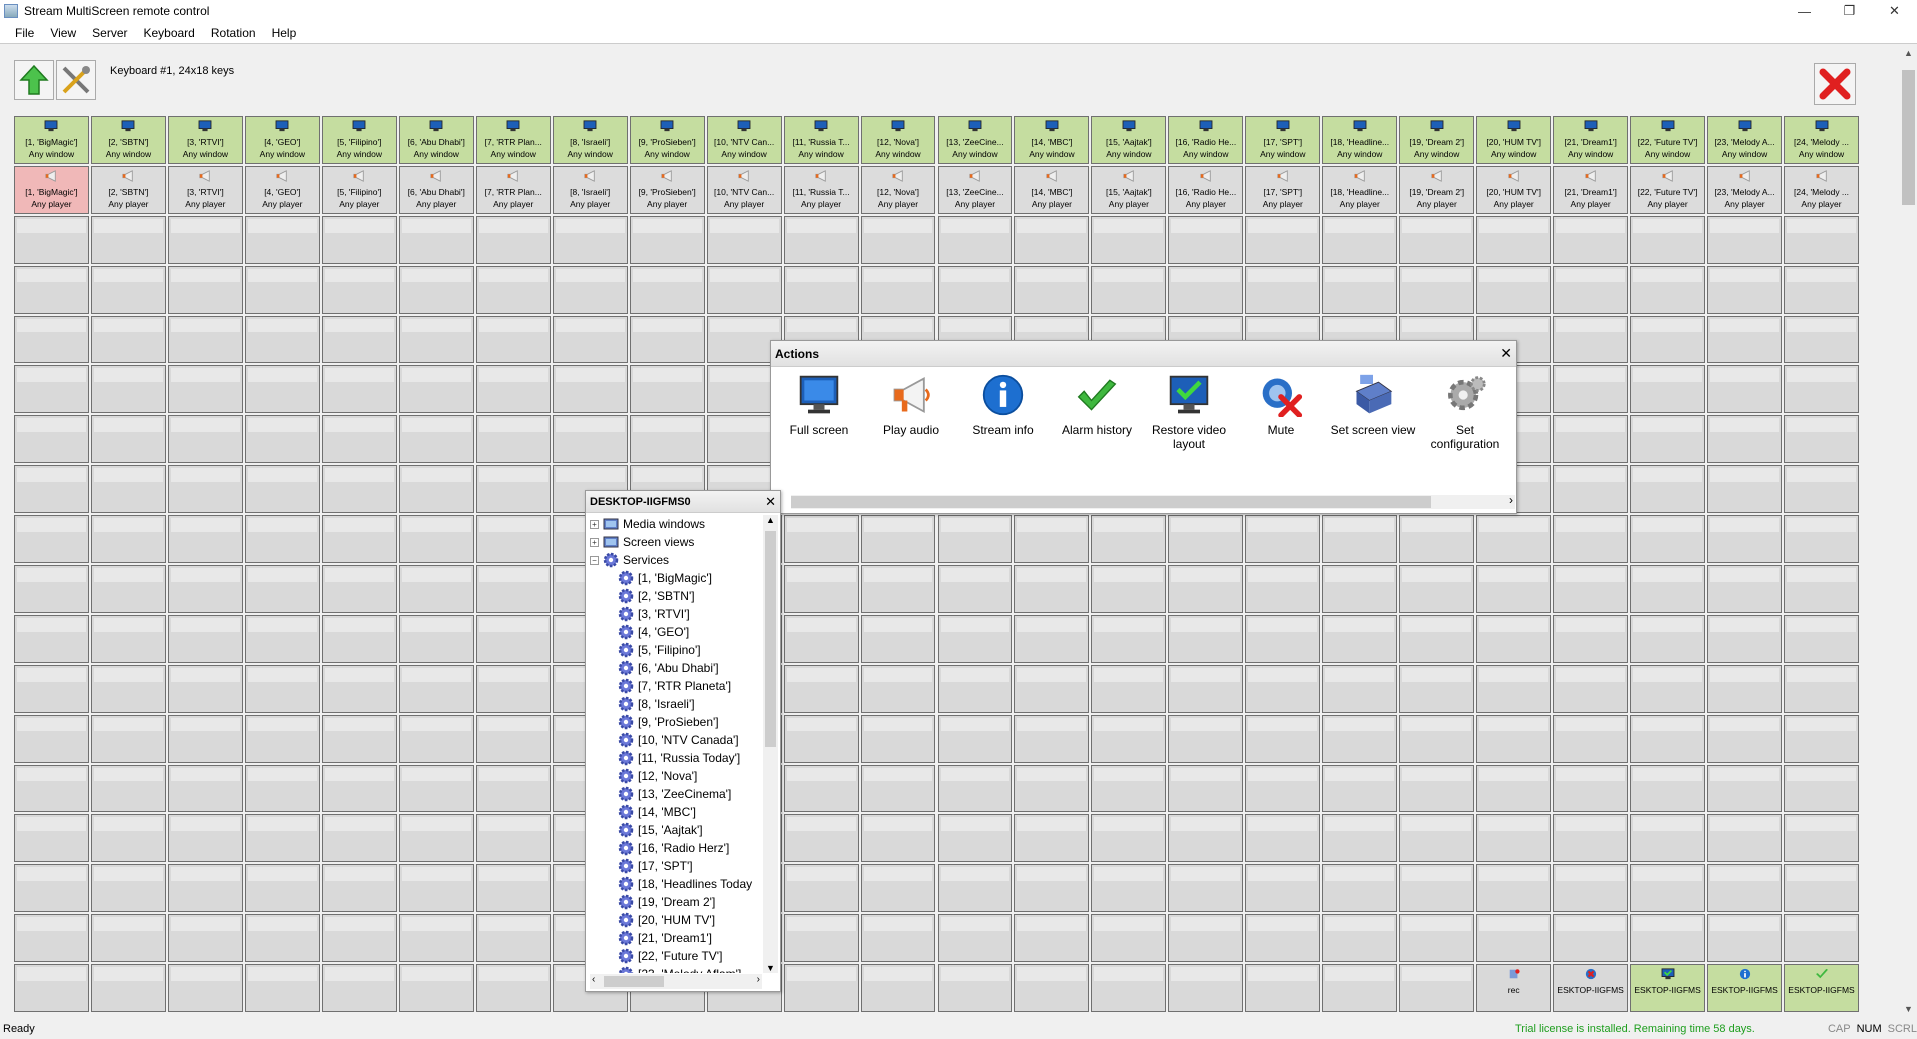 This screenshot has height=1039, width=1917. What do you see at coordinates (1437, 189) in the screenshot?
I see `player-key: [19, 'Dream 2'] Any player` at bounding box center [1437, 189].